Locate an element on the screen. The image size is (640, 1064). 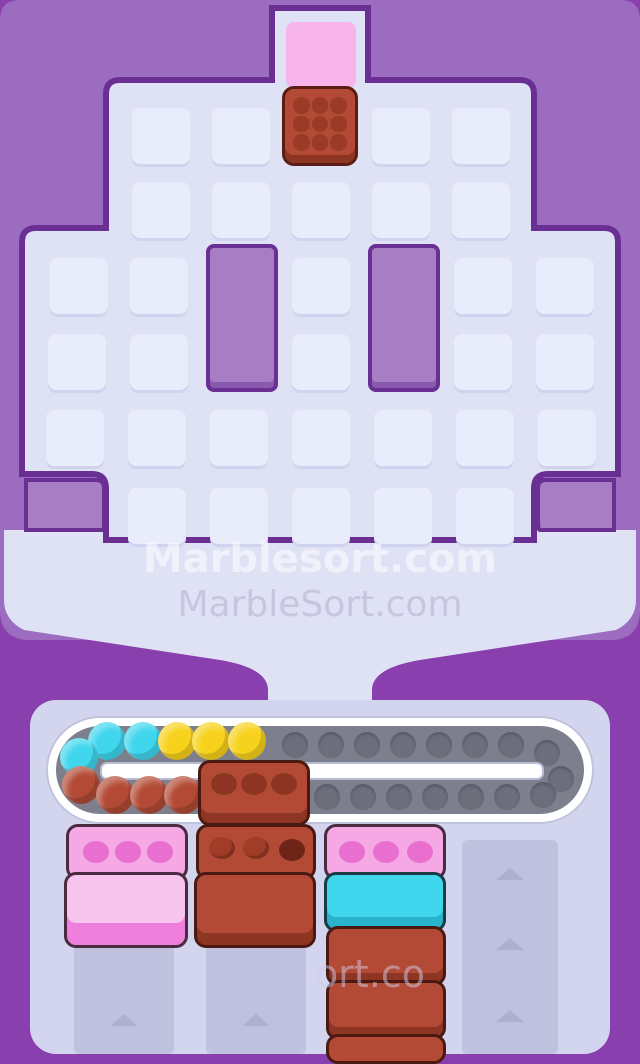
watermark-secondary: MarbleSort.com is located at coordinates (320, 604).